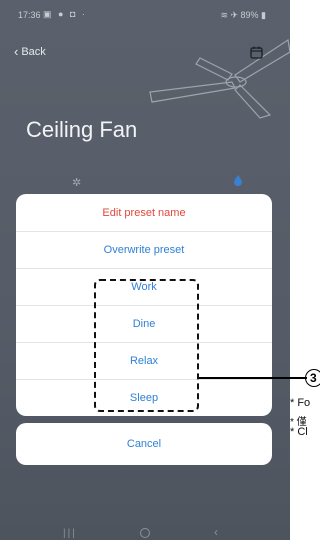 The width and height of the screenshot is (320, 540). I want to click on calendar-icon, so click(256, 52).